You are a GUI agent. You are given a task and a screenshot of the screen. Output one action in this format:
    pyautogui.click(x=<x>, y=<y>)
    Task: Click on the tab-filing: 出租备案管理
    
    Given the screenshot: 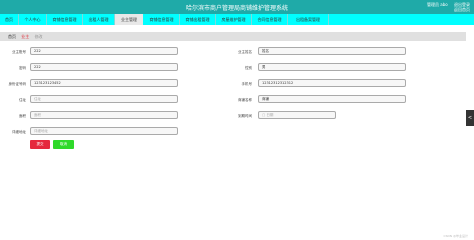 What is the action you would take?
    pyautogui.click(x=308, y=19)
    